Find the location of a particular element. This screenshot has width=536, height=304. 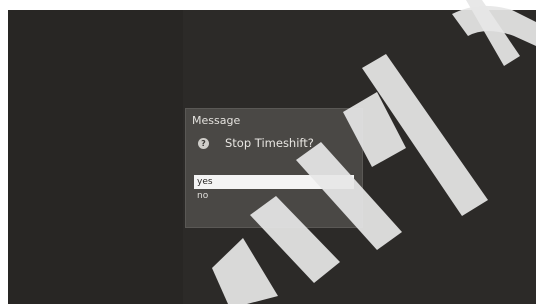

question-row: ? Stop Timeshift? is located at coordinates (256, 143).